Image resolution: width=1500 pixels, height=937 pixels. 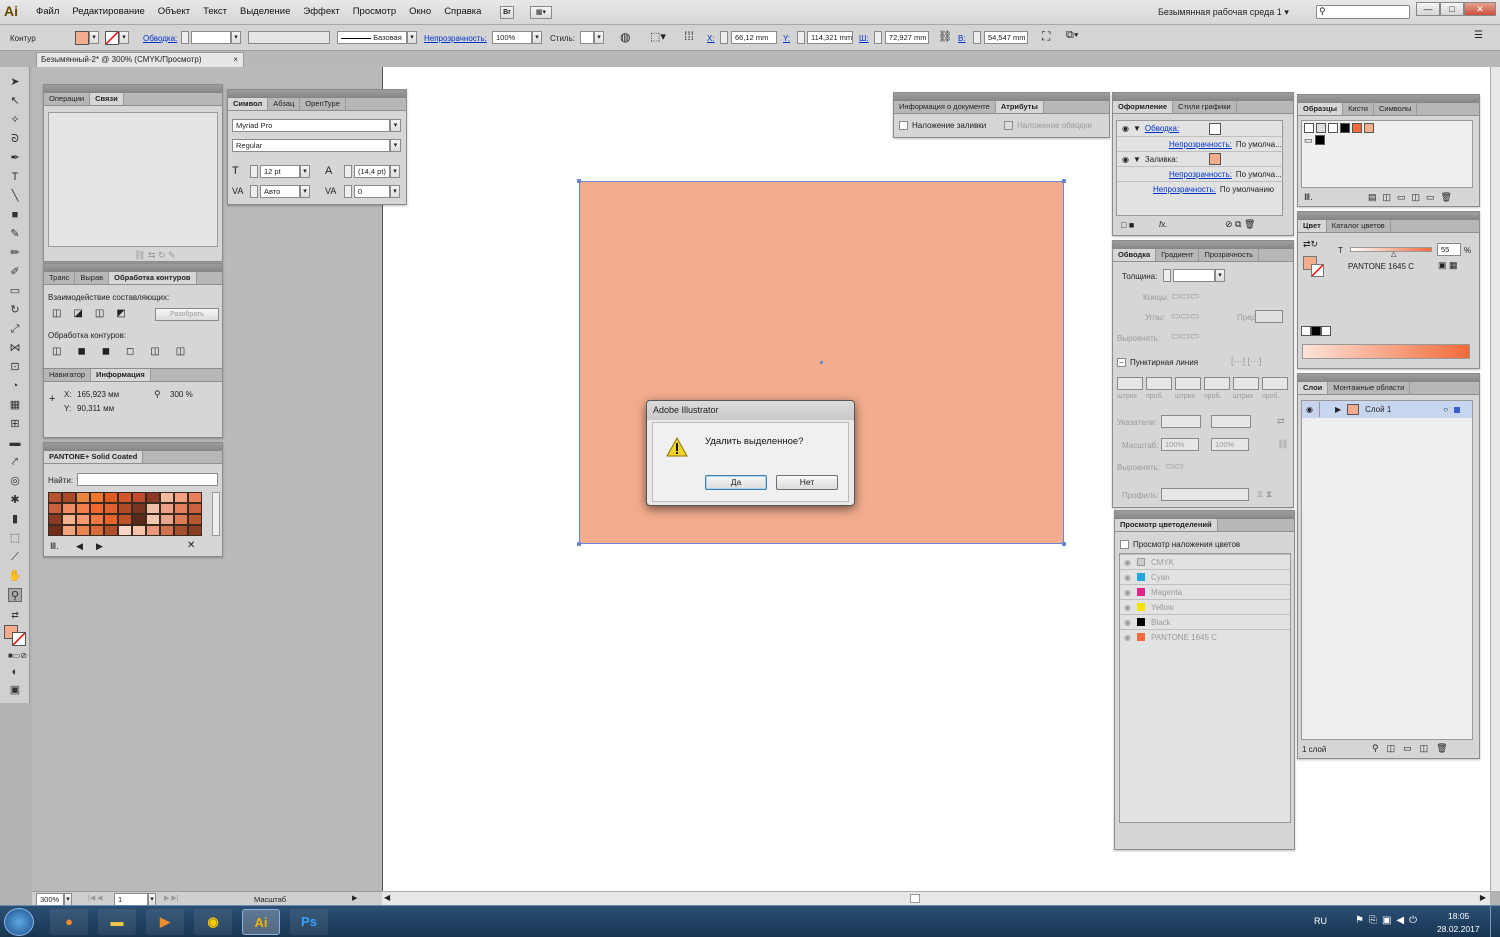 What do you see at coordinates (689, 36) in the screenshot?
I see `reference-point-icon: ⁞⁞⁞` at bounding box center [689, 36].